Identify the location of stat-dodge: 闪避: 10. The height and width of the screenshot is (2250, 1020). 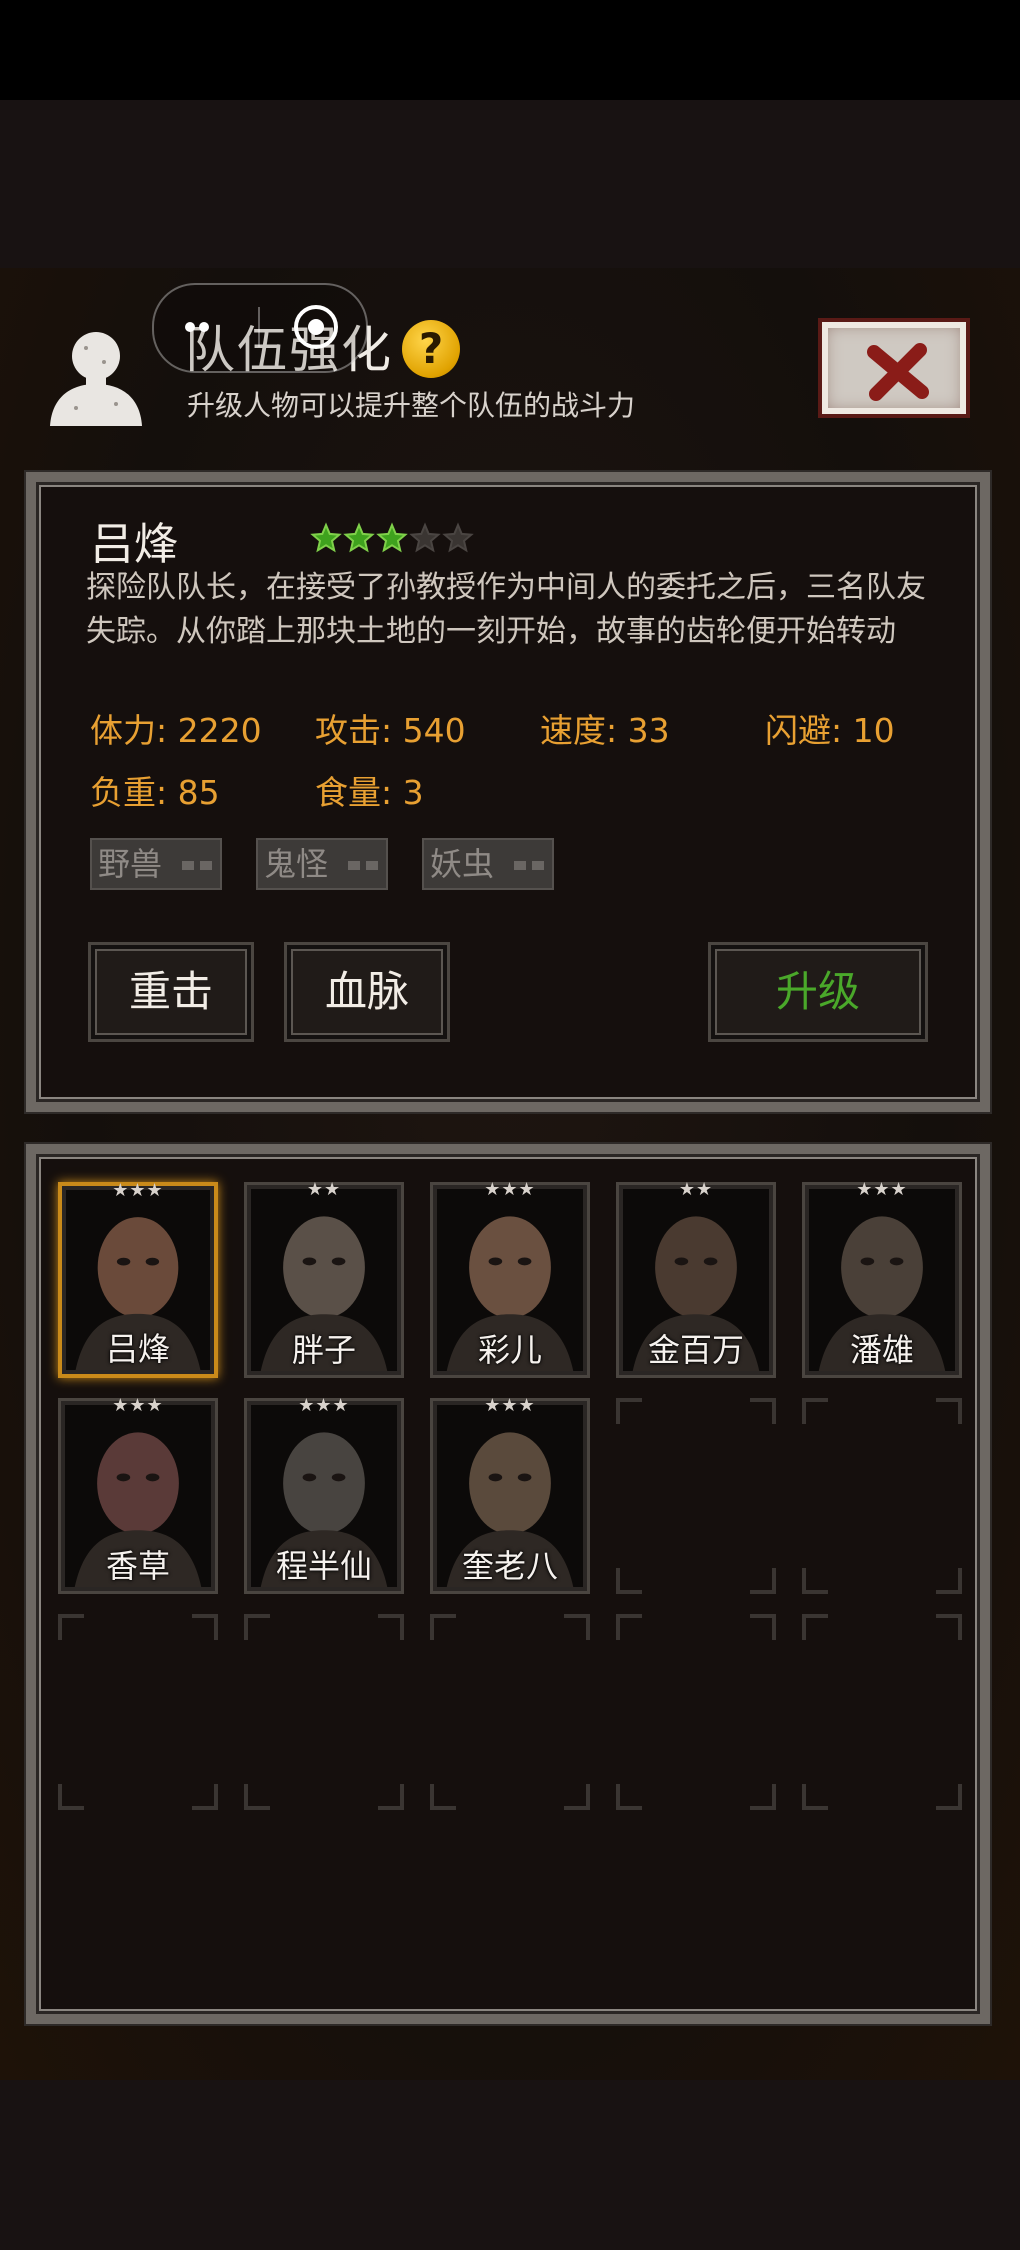
(830, 730).